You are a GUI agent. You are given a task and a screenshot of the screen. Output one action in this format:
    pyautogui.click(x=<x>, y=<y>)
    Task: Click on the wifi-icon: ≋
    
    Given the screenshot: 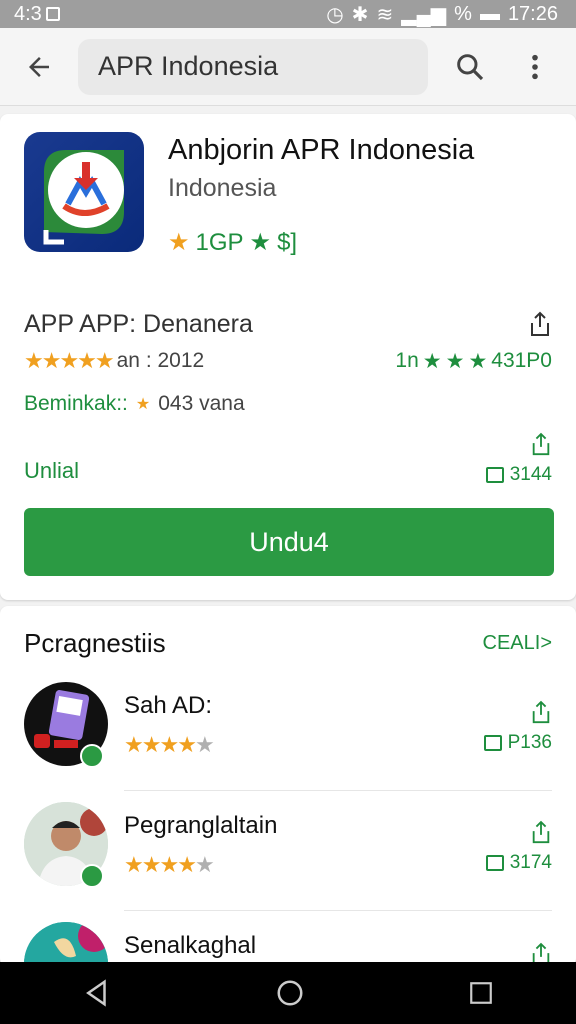 What is the action you would take?
    pyautogui.click(x=385, y=14)
    